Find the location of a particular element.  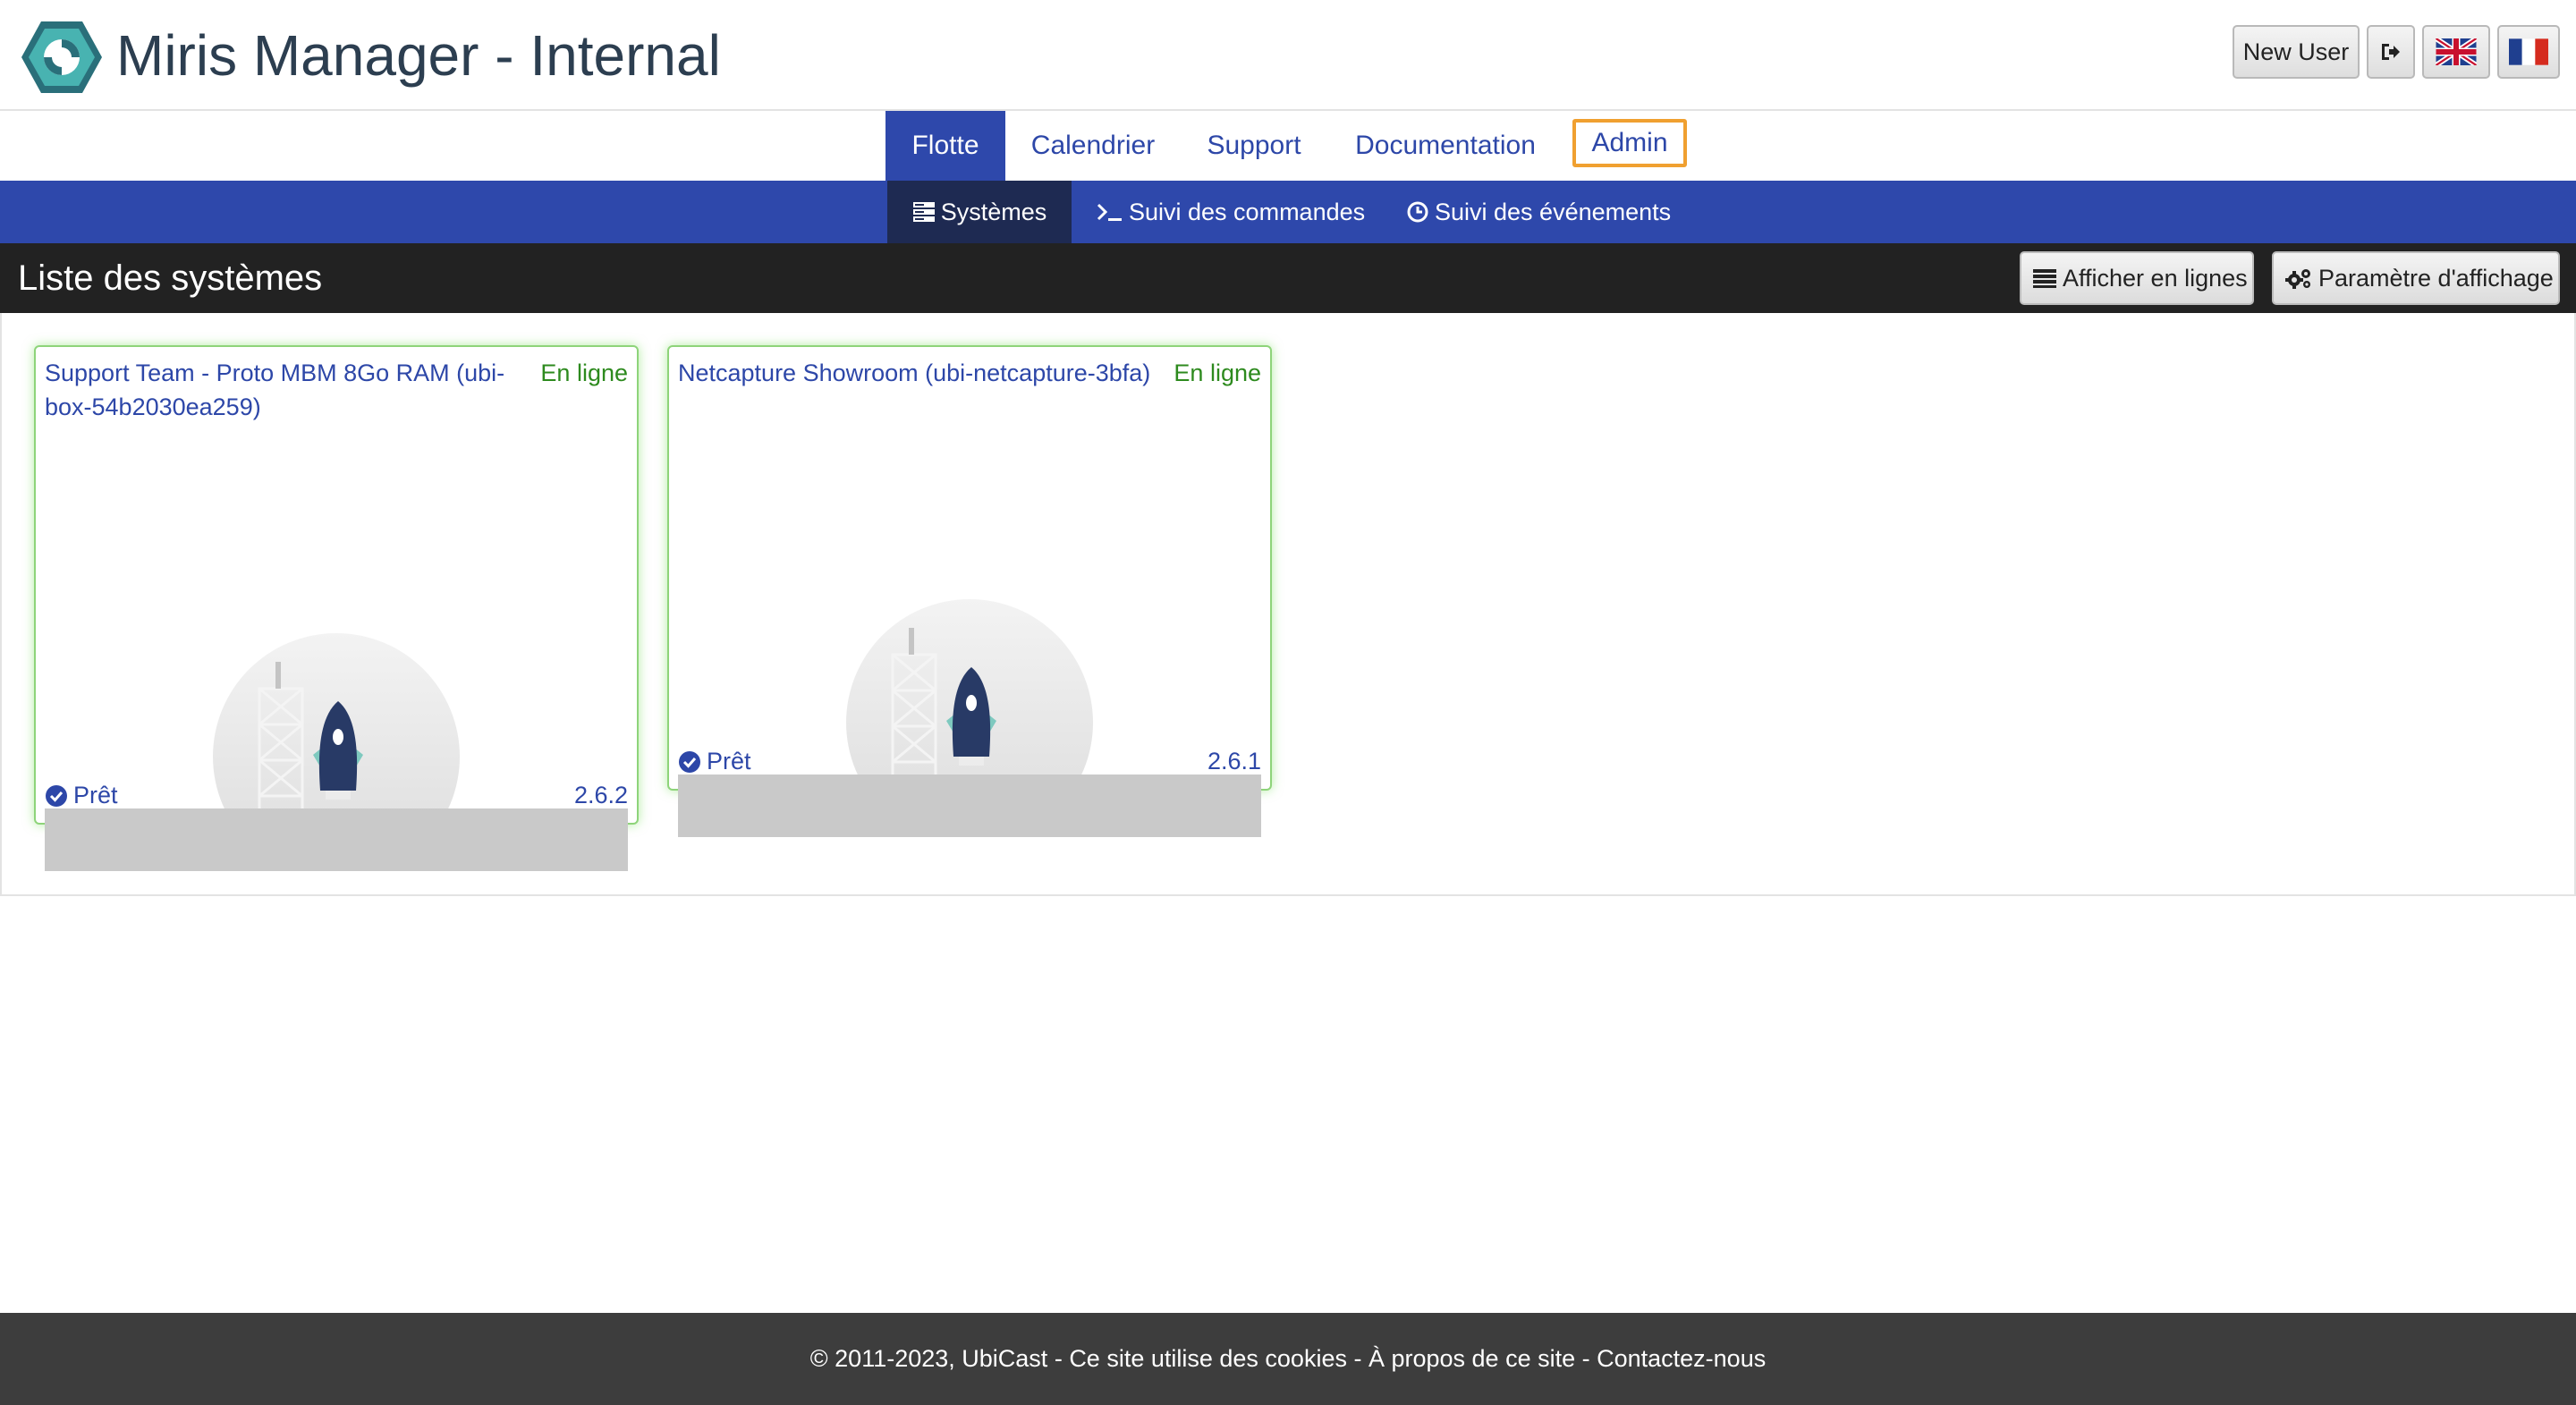

language-fr-button is located at coordinates (2528, 52).